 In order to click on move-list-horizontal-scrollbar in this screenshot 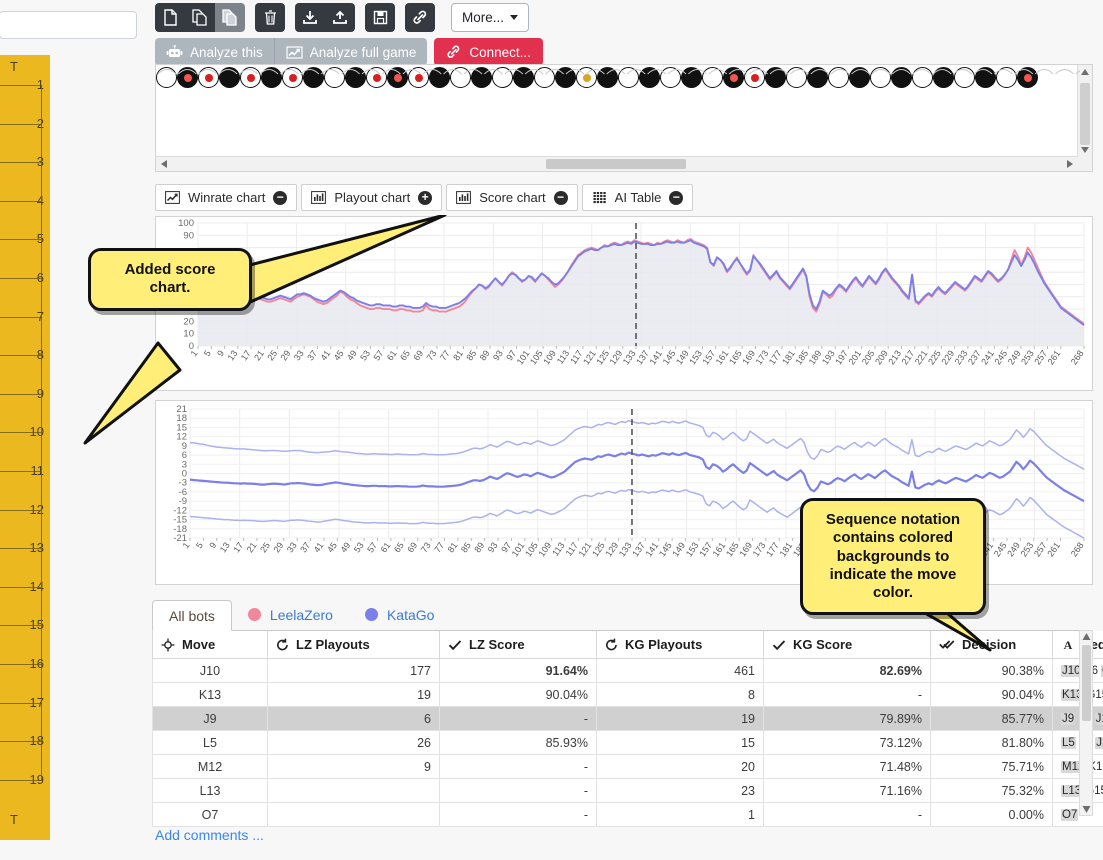, I will do `click(617, 163)`.